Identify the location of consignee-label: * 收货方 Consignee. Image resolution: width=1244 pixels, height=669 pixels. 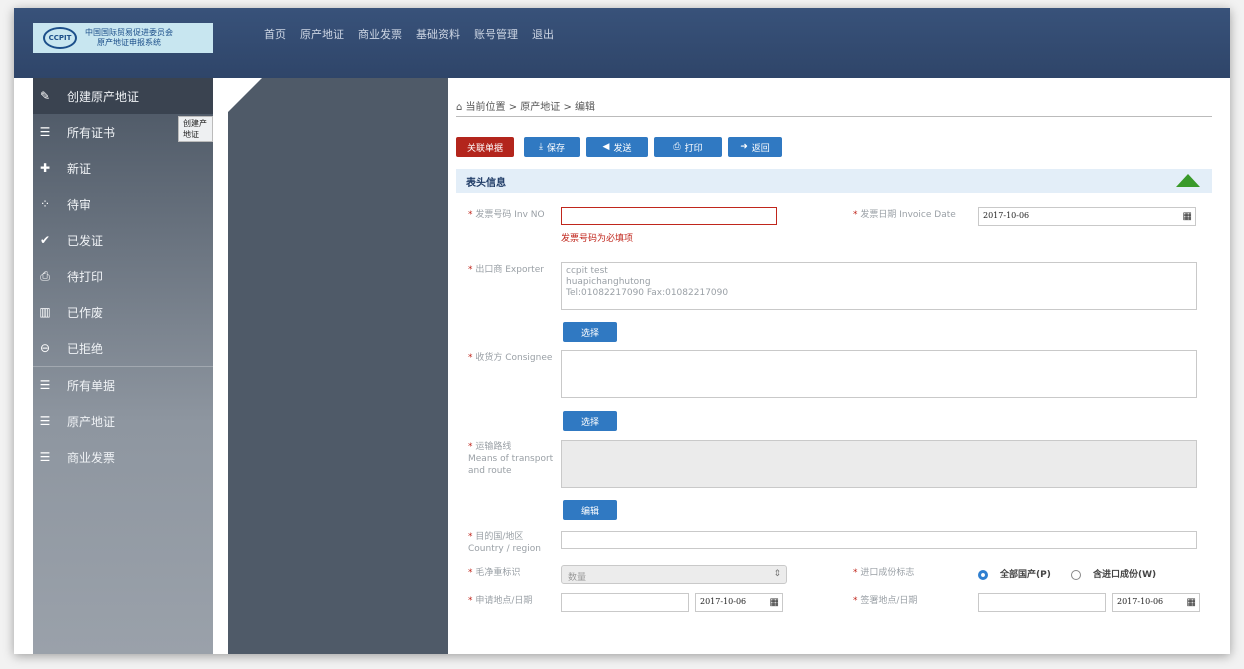
(510, 358).